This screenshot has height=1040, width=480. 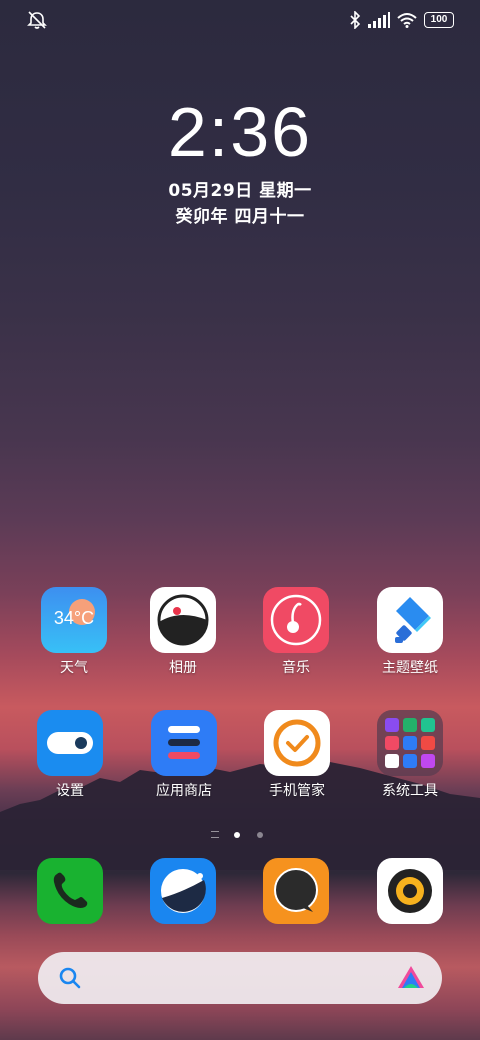 What do you see at coordinates (240, 978) in the screenshot?
I see `search-bar` at bounding box center [240, 978].